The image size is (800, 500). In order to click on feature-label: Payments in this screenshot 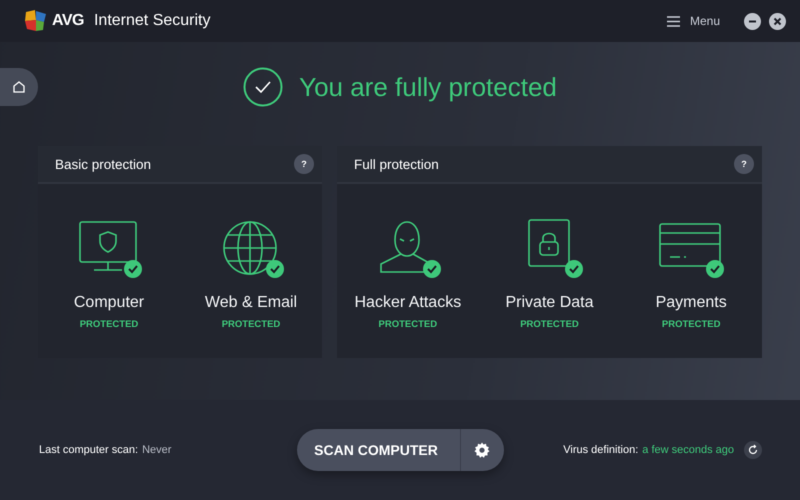, I will do `click(691, 303)`.